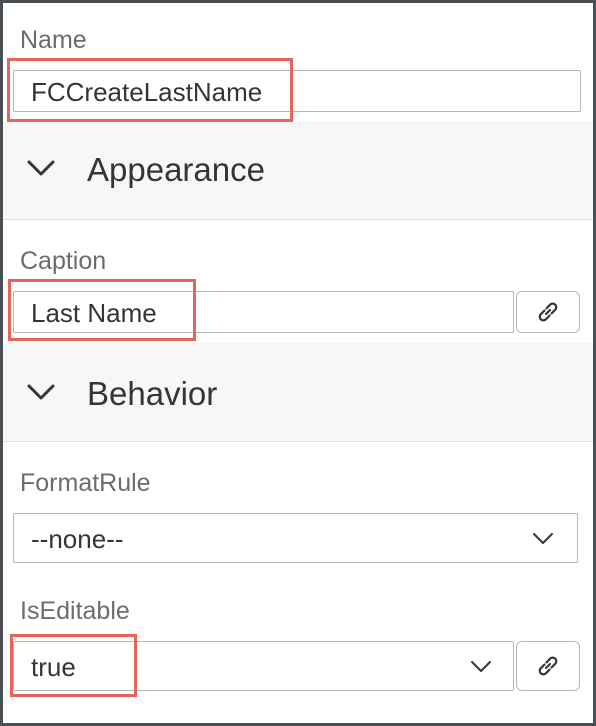 The height and width of the screenshot is (726, 596). I want to click on behavior-section-title: Behavior, so click(152, 393).